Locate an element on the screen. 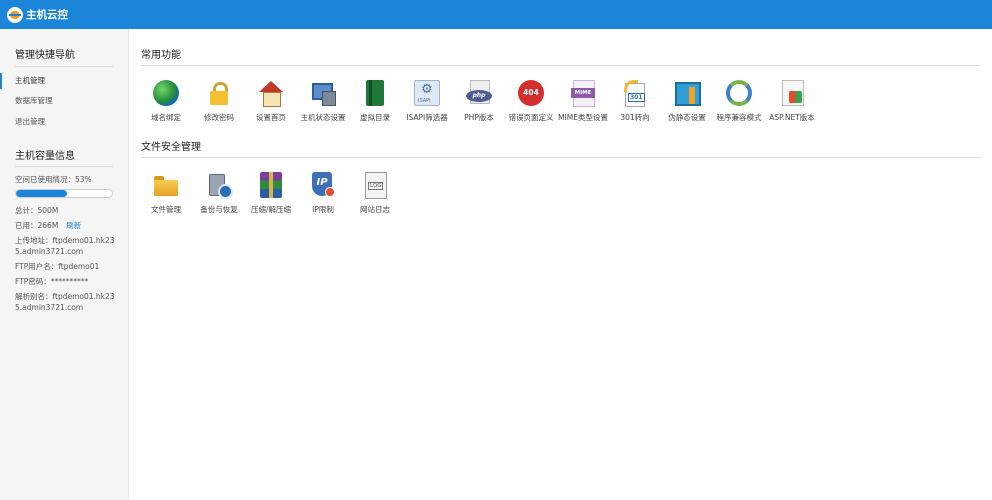 This screenshot has height=500, width=992. icon-label: 程序兼容模式 is located at coordinates (739, 117).